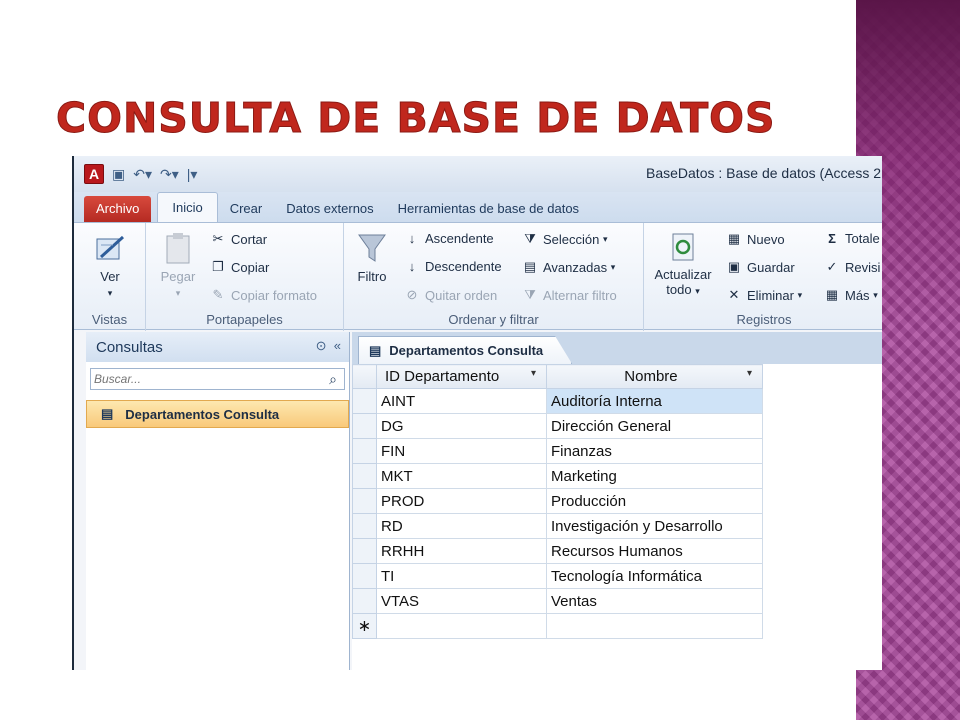 This screenshot has height=720, width=960. I want to click on tab-inicio: Inicio, so click(187, 207).